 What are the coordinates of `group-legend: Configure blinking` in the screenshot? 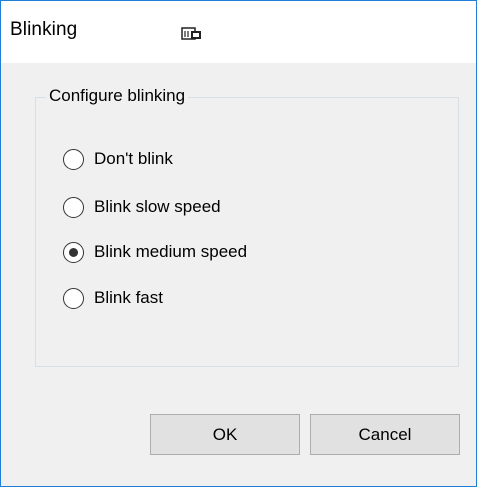 It's located at (117, 96).